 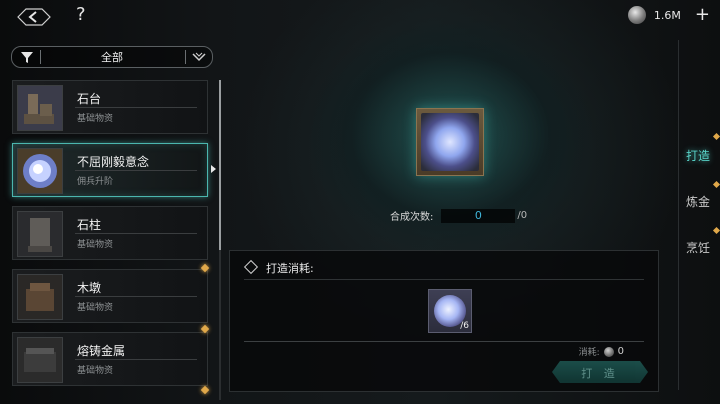 I want to click on item-name: 不屈刚毅意念, so click(x=113, y=162).